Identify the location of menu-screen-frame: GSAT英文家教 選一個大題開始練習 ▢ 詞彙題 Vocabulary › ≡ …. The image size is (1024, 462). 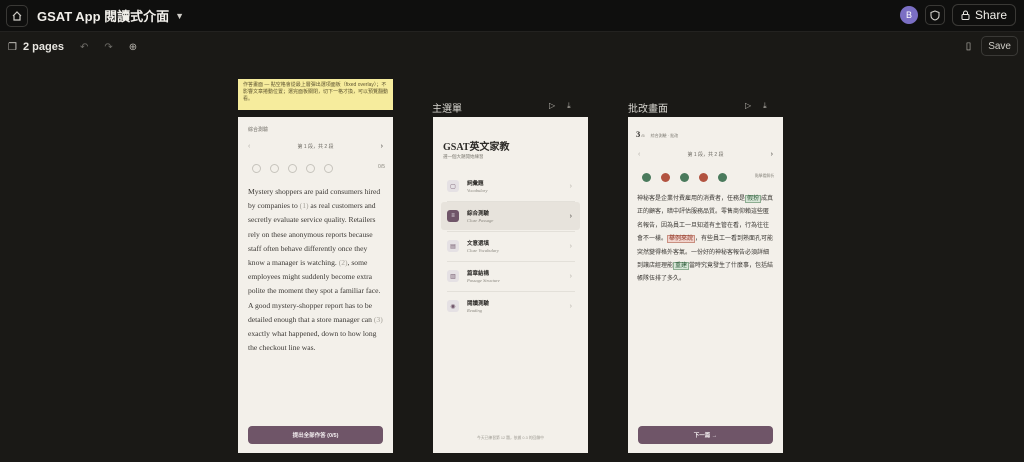
(510, 285).